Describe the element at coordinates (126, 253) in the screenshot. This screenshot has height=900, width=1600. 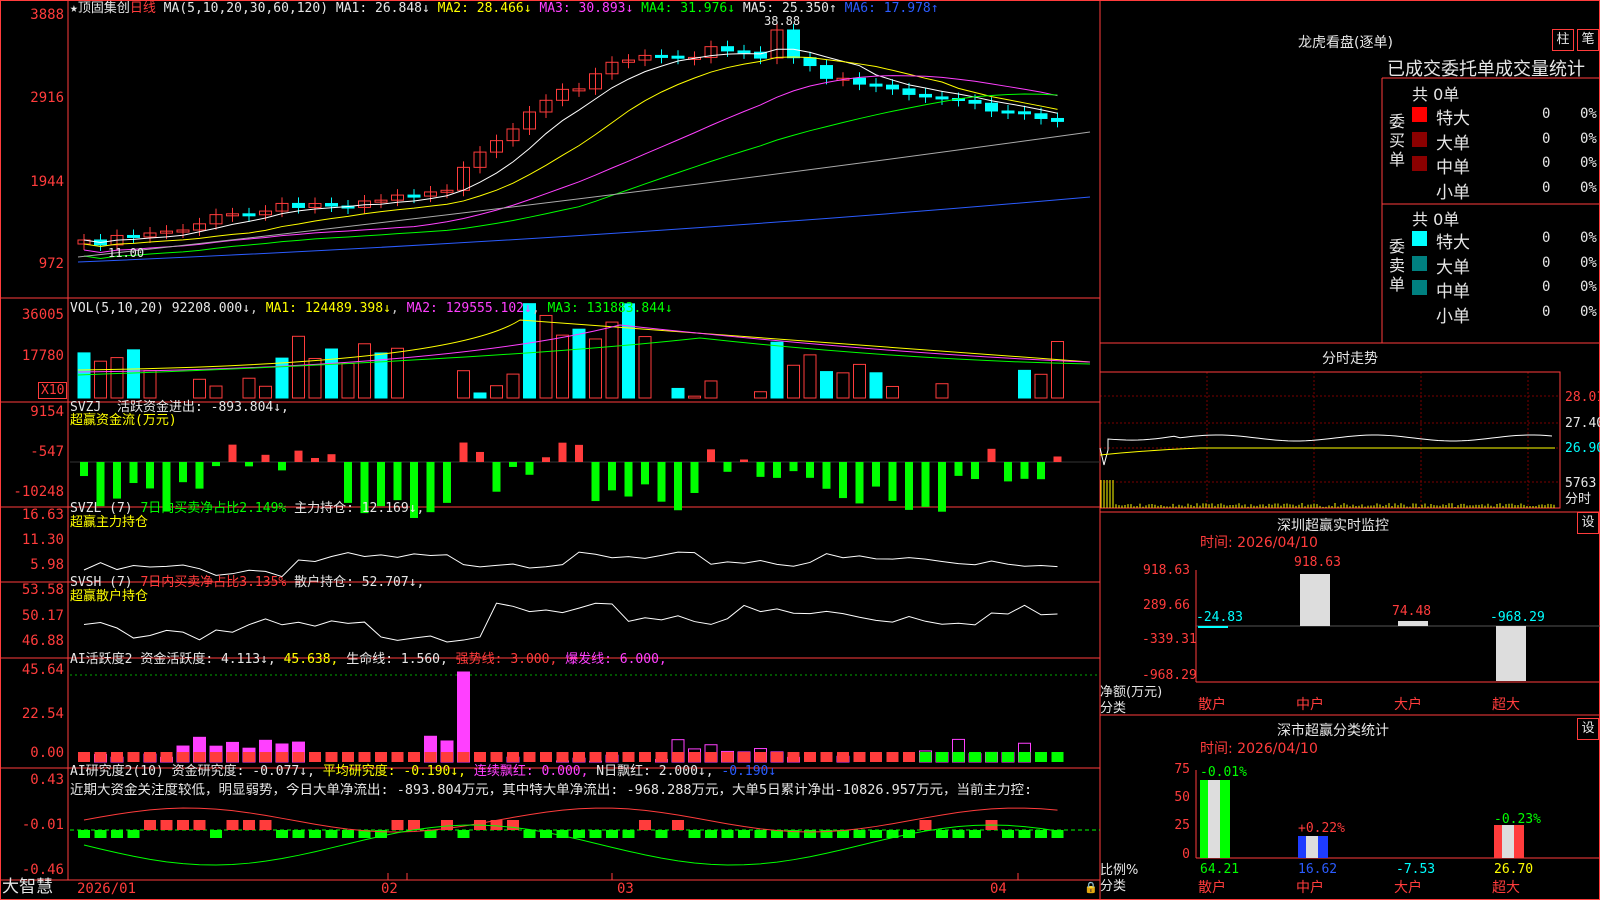
I see `low-marker: 11.00` at that location.